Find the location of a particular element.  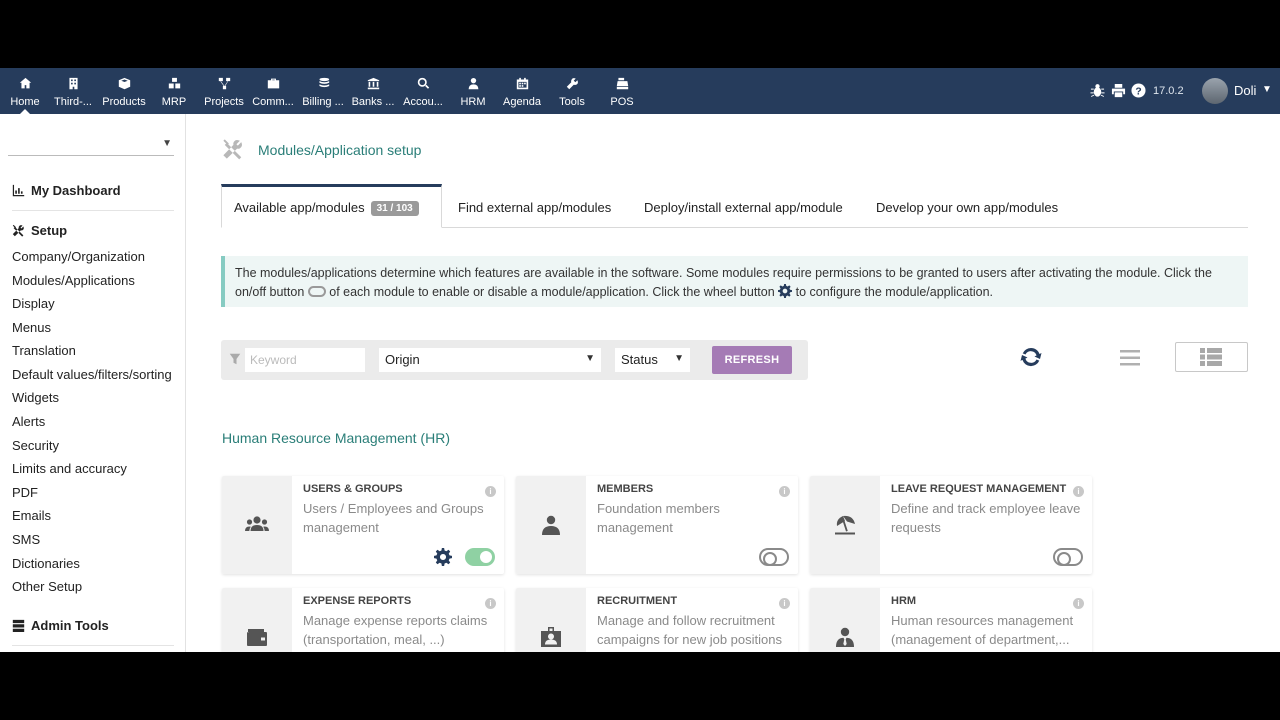

nav-hrm: HRM is located at coordinates (473, 91).